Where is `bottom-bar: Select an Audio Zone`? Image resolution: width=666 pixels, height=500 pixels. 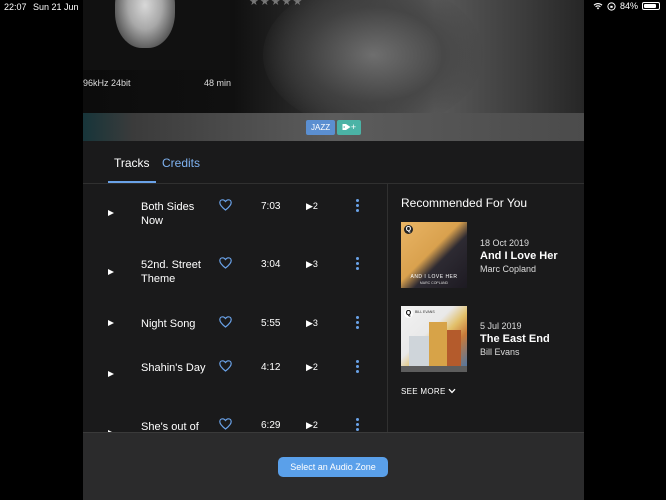 bottom-bar: Select an Audio Zone is located at coordinates (333, 466).